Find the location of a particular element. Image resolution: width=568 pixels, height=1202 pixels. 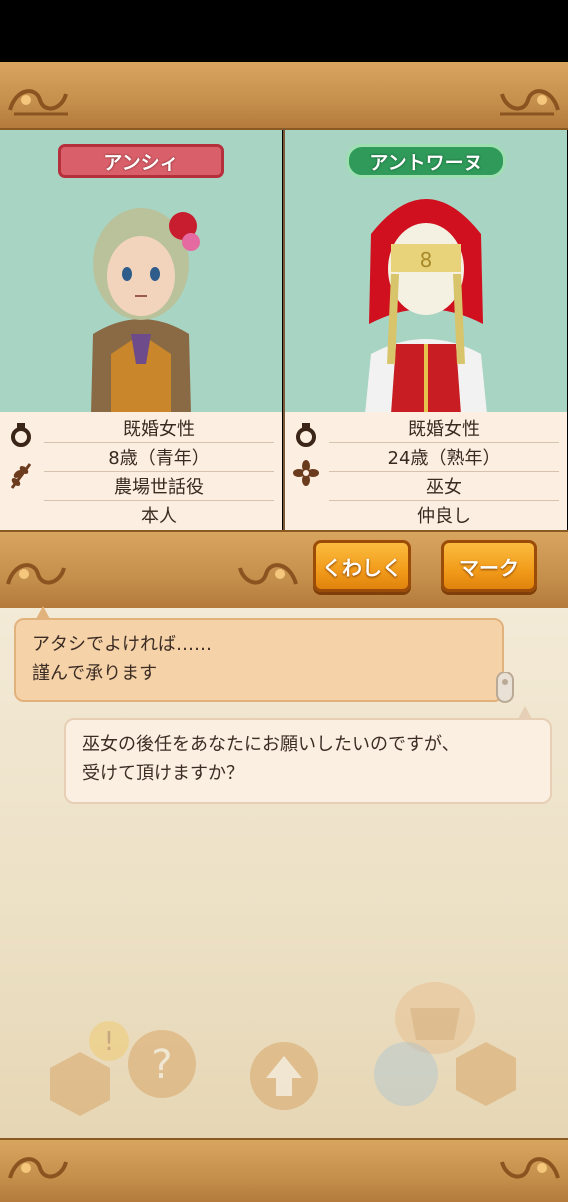

help-icon: ? is located at coordinates (162, 1064).